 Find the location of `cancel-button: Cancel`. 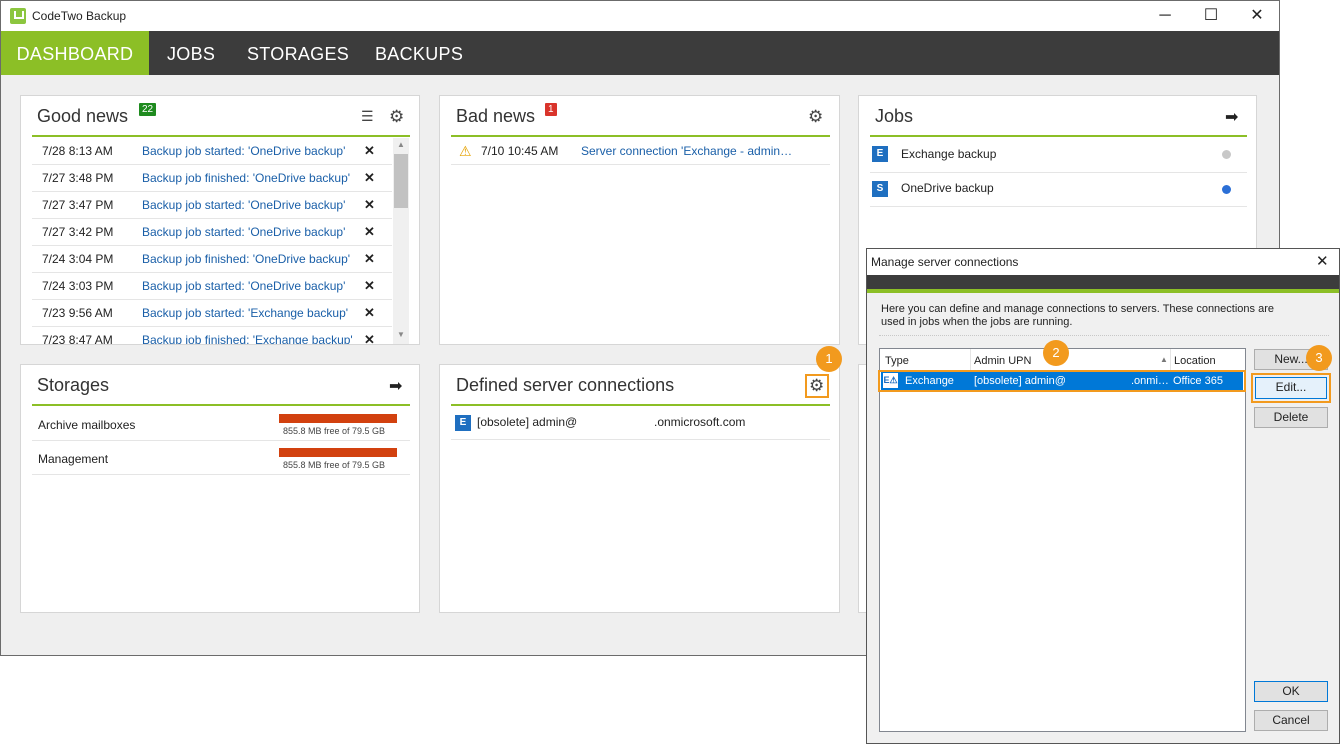

cancel-button: Cancel is located at coordinates (1291, 720).